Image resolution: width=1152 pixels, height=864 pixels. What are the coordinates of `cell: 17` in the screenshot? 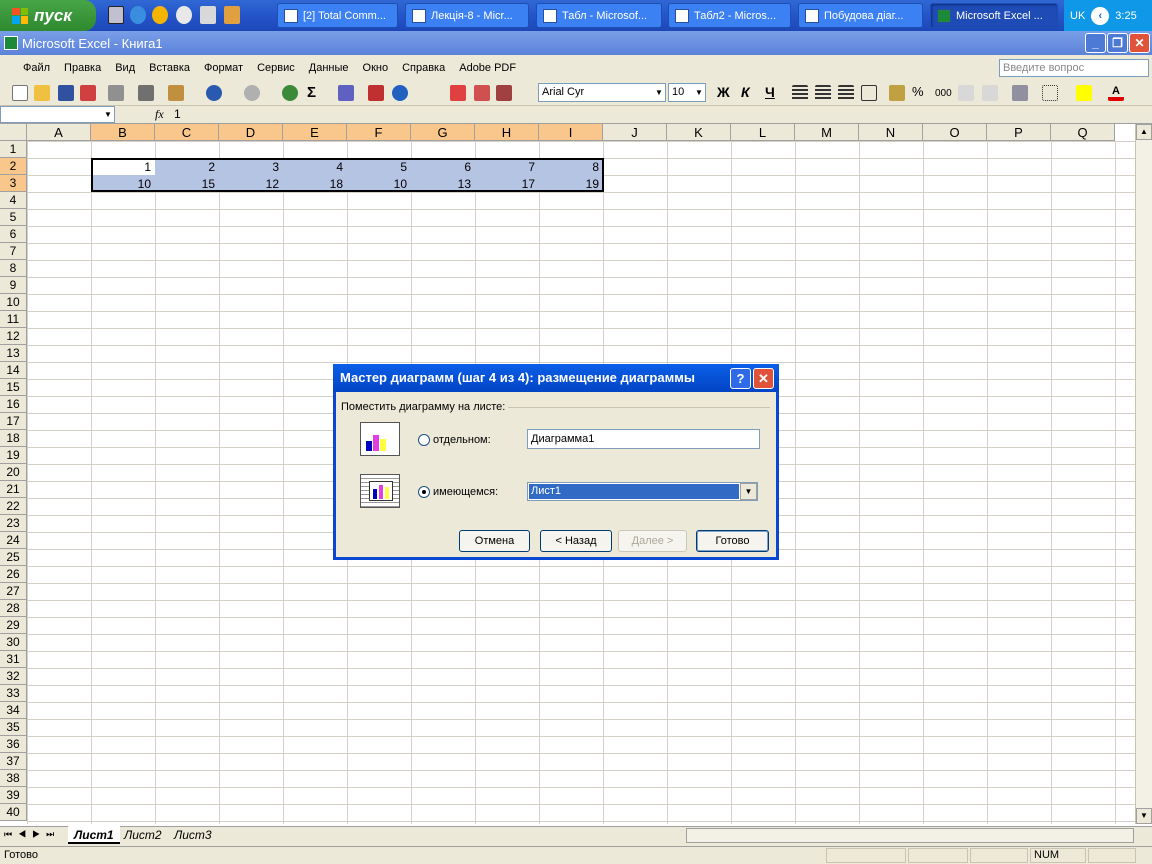 It's located at (507, 184).